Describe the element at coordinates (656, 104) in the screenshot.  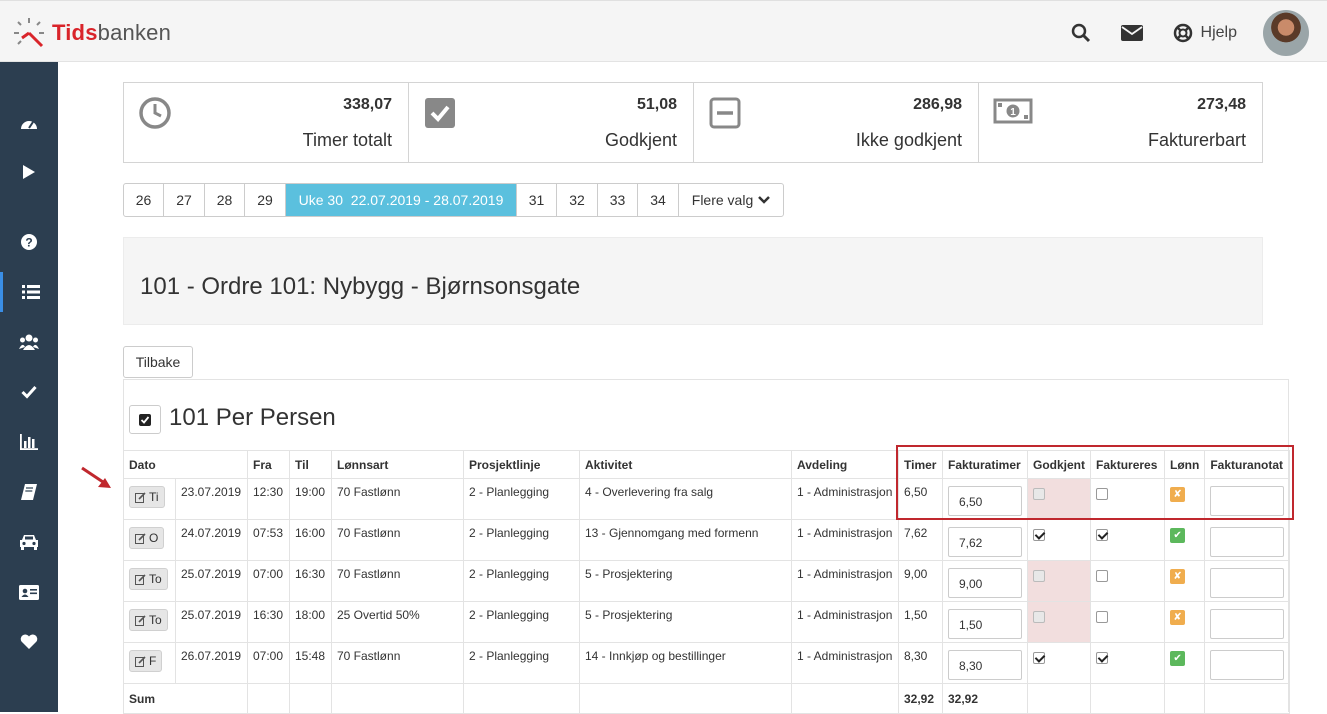
I see `stat-value: 51,08` at that location.